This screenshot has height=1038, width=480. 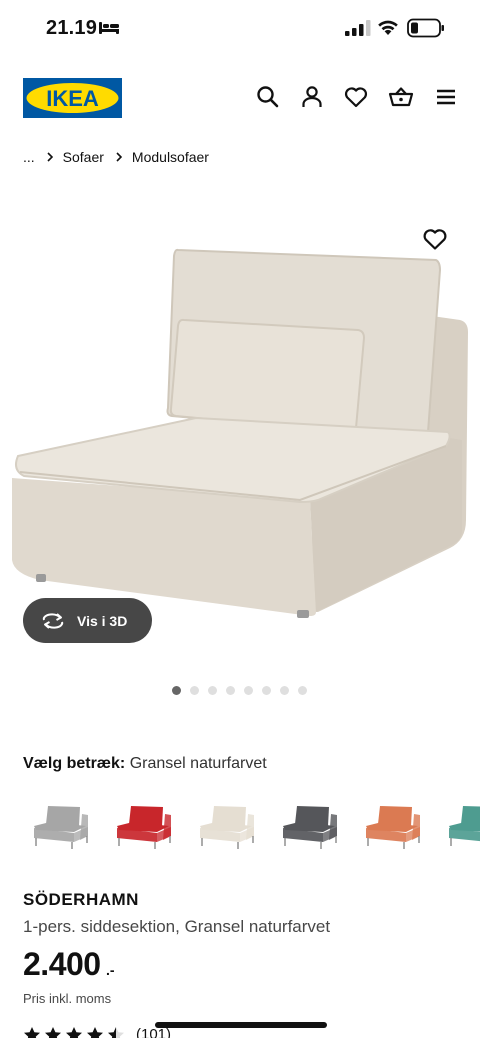 I want to click on rotate-3d-icon, so click(x=53, y=620).